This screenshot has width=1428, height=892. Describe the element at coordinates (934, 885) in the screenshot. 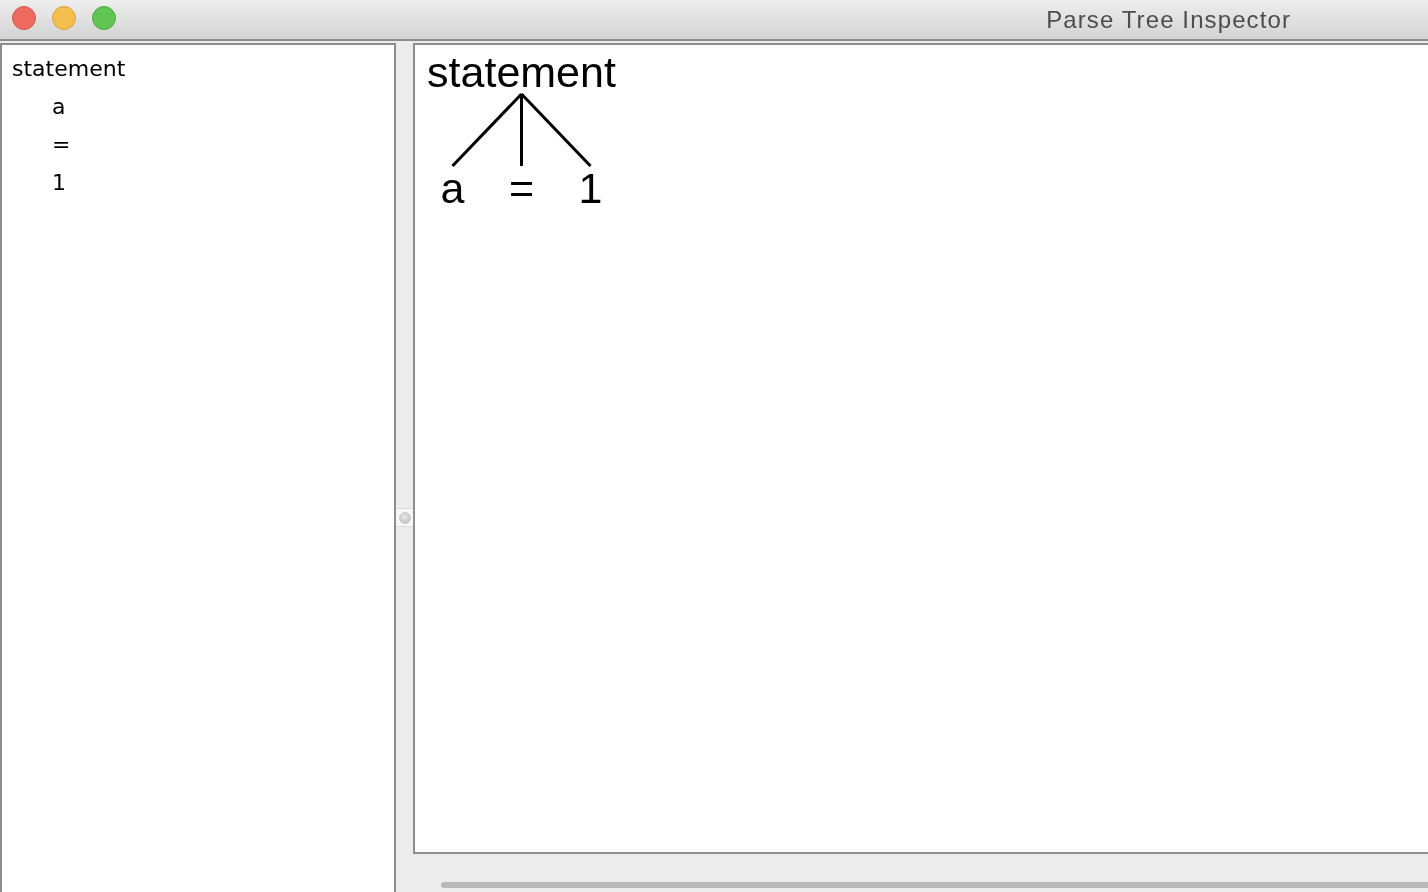

I see `scrollbar-thumb` at that location.